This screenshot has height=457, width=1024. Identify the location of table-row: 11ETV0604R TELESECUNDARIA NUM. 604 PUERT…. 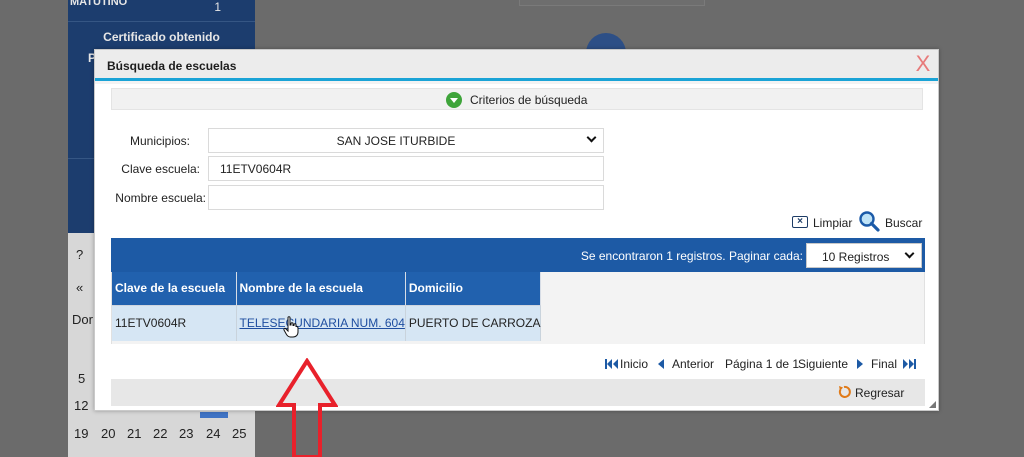
(327, 323).